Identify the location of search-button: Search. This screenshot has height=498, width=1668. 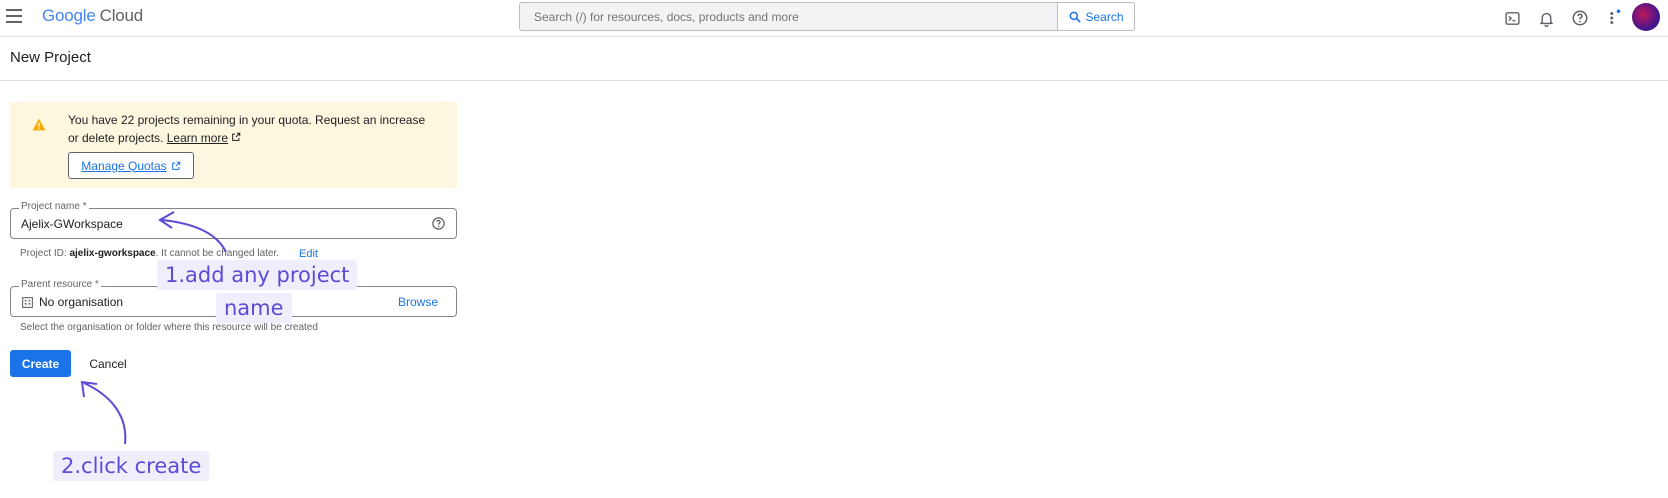
(1096, 16).